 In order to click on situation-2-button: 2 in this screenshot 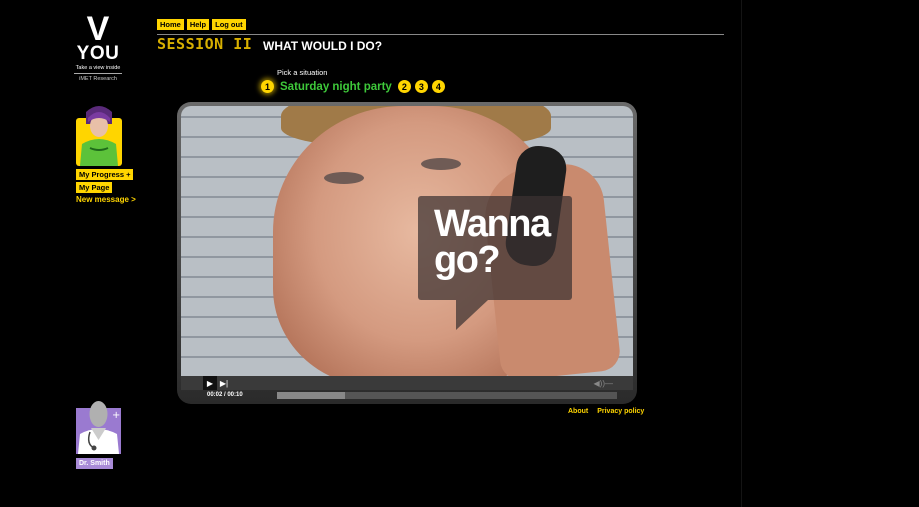, I will do `click(404, 86)`.